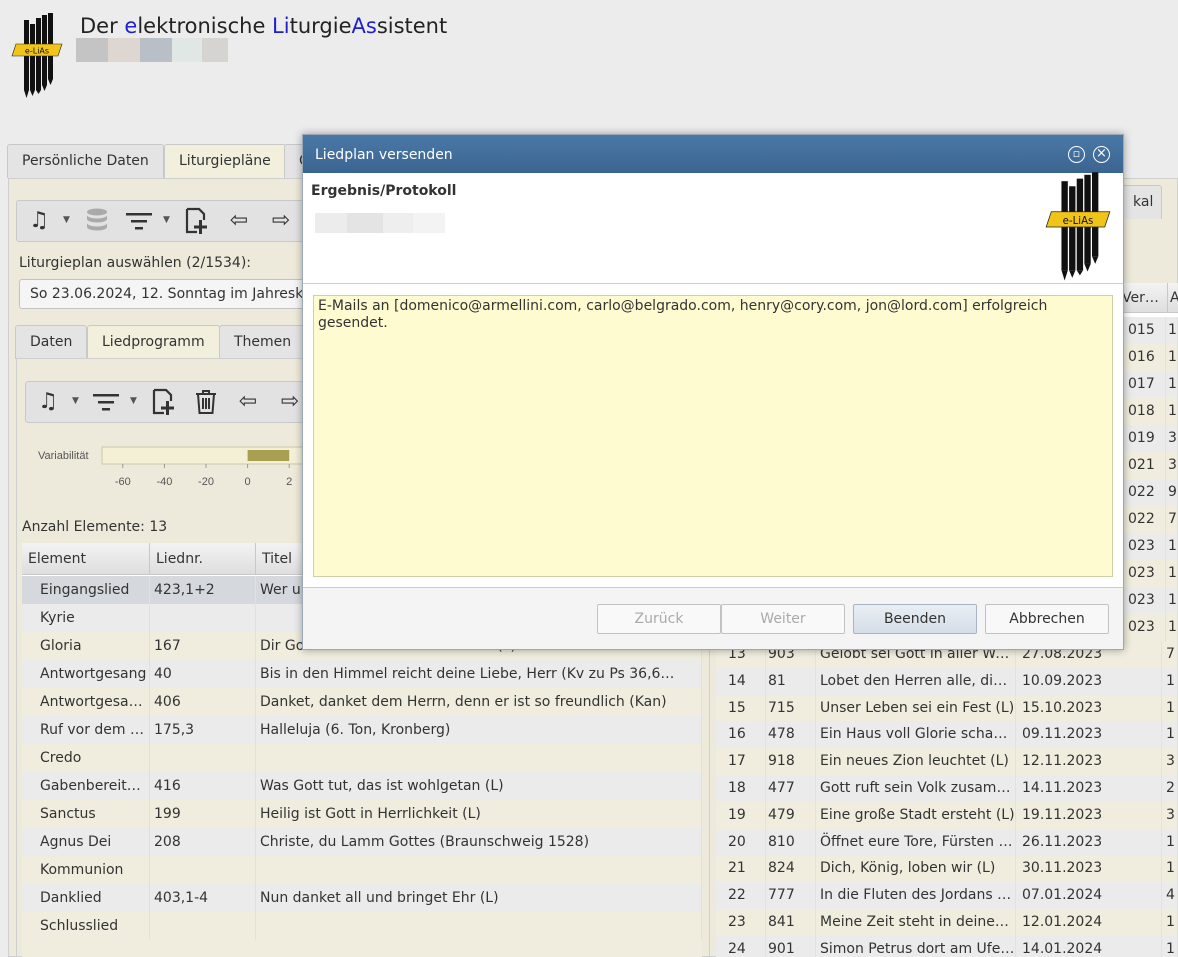 This screenshot has width=1178, height=957. Describe the element at coordinates (915, 619) in the screenshot. I see `finish-button: Beenden` at that location.